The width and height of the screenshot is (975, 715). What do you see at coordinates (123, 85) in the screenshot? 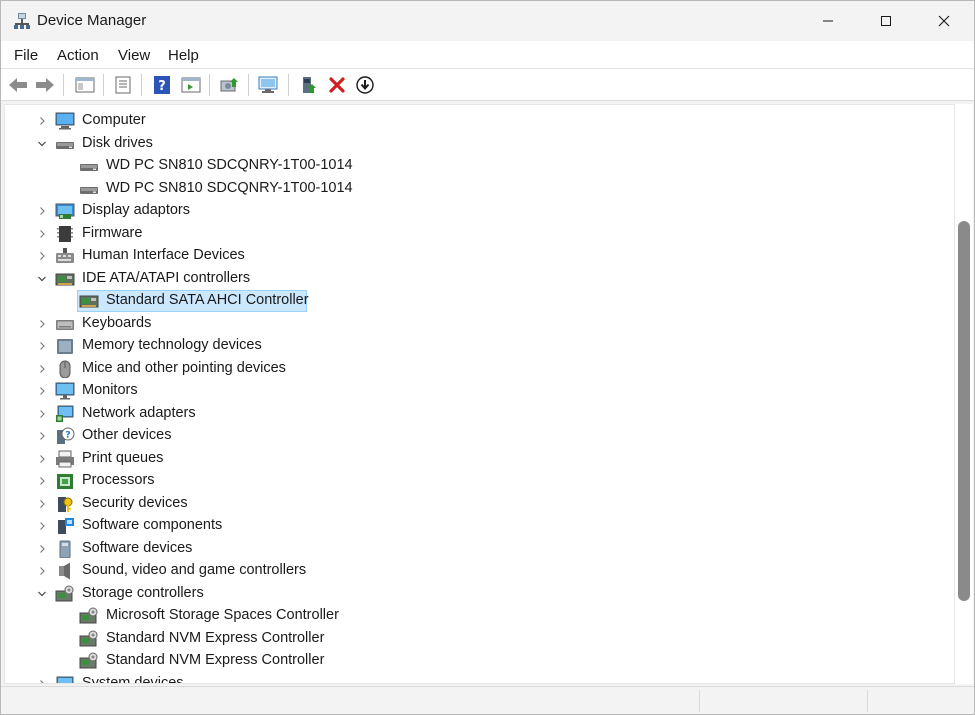
I see `properties-button` at bounding box center [123, 85].